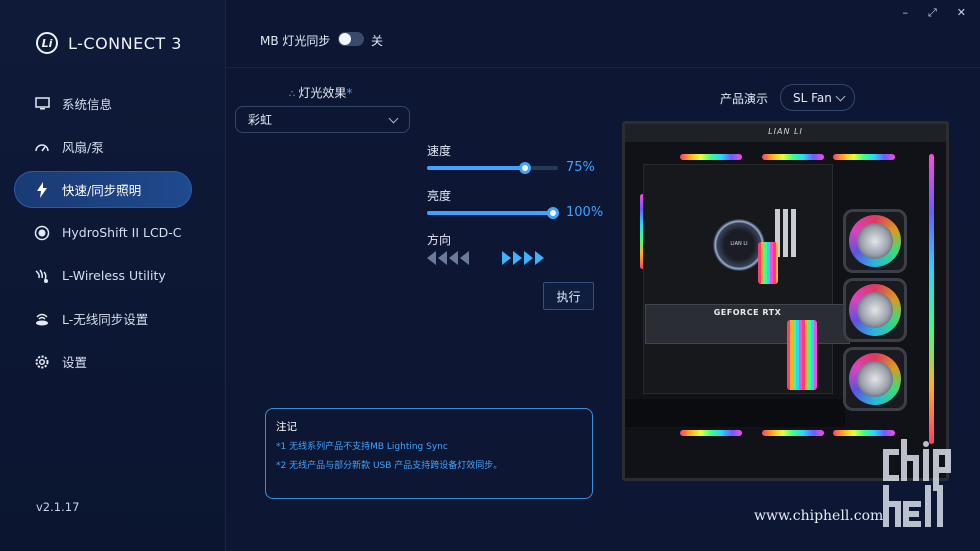 The width and height of the screenshot is (980, 551). What do you see at coordinates (286, 427) in the screenshot?
I see `notes-title: 注记` at bounding box center [286, 427].